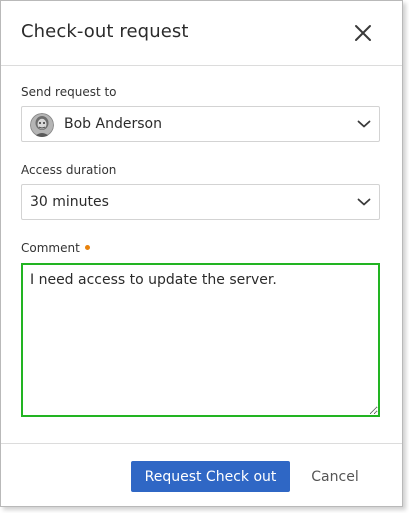 This screenshot has height=513, width=409. Describe the element at coordinates (69, 92) in the screenshot. I see `send-request-to-label: Send request to` at that location.